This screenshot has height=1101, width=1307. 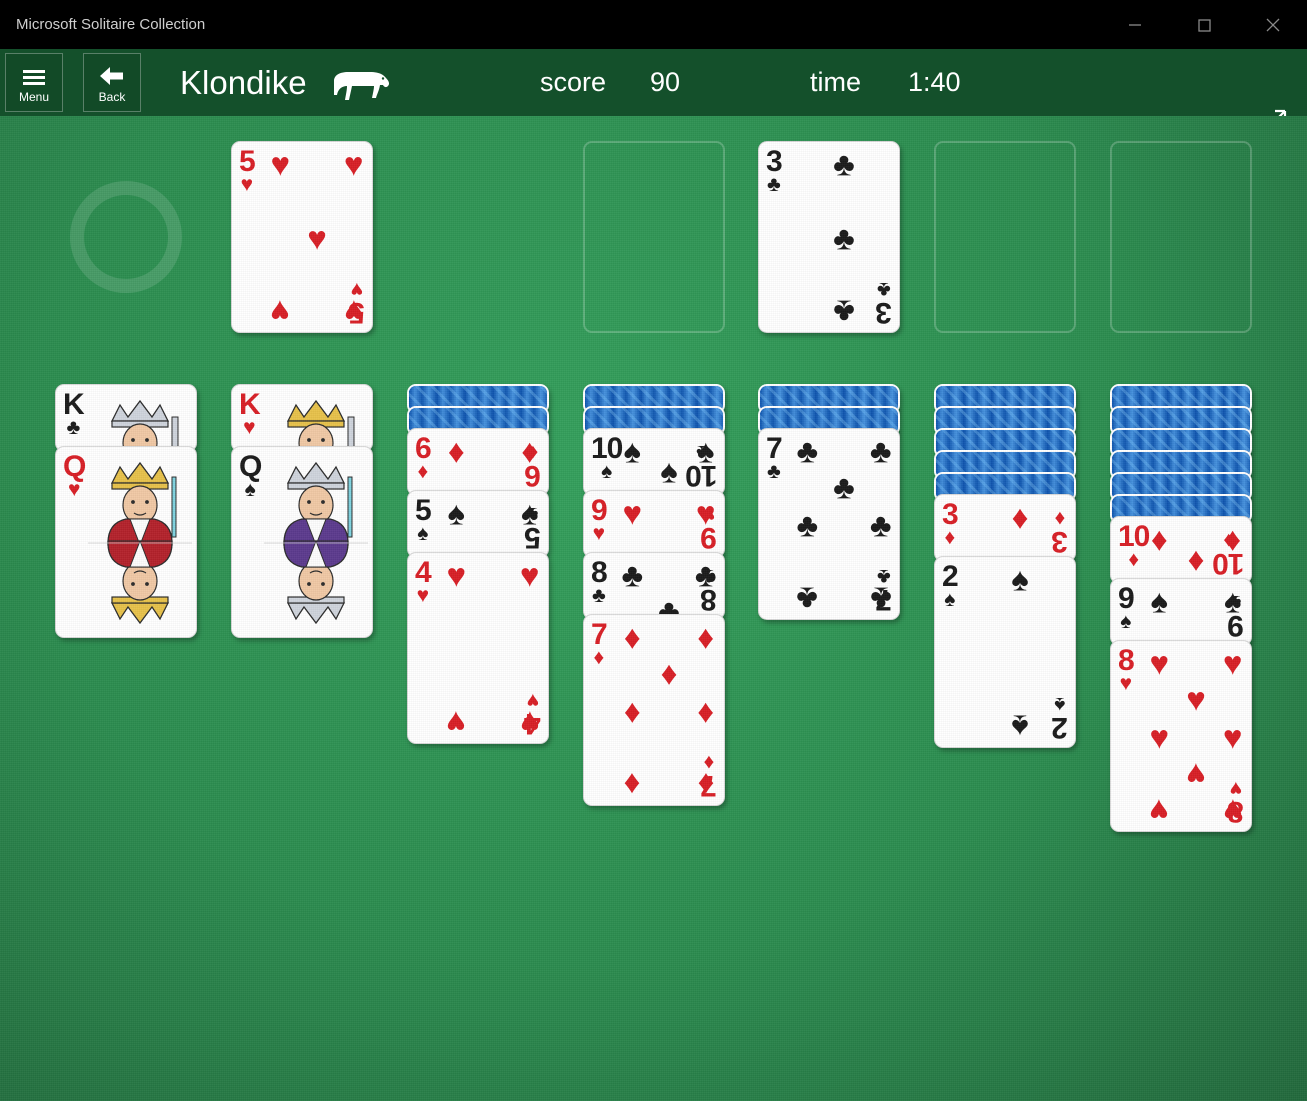 What do you see at coordinates (1126, 607) in the screenshot?
I see `card-index-top-left: 9 ♠` at bounding box center [1126, 607].